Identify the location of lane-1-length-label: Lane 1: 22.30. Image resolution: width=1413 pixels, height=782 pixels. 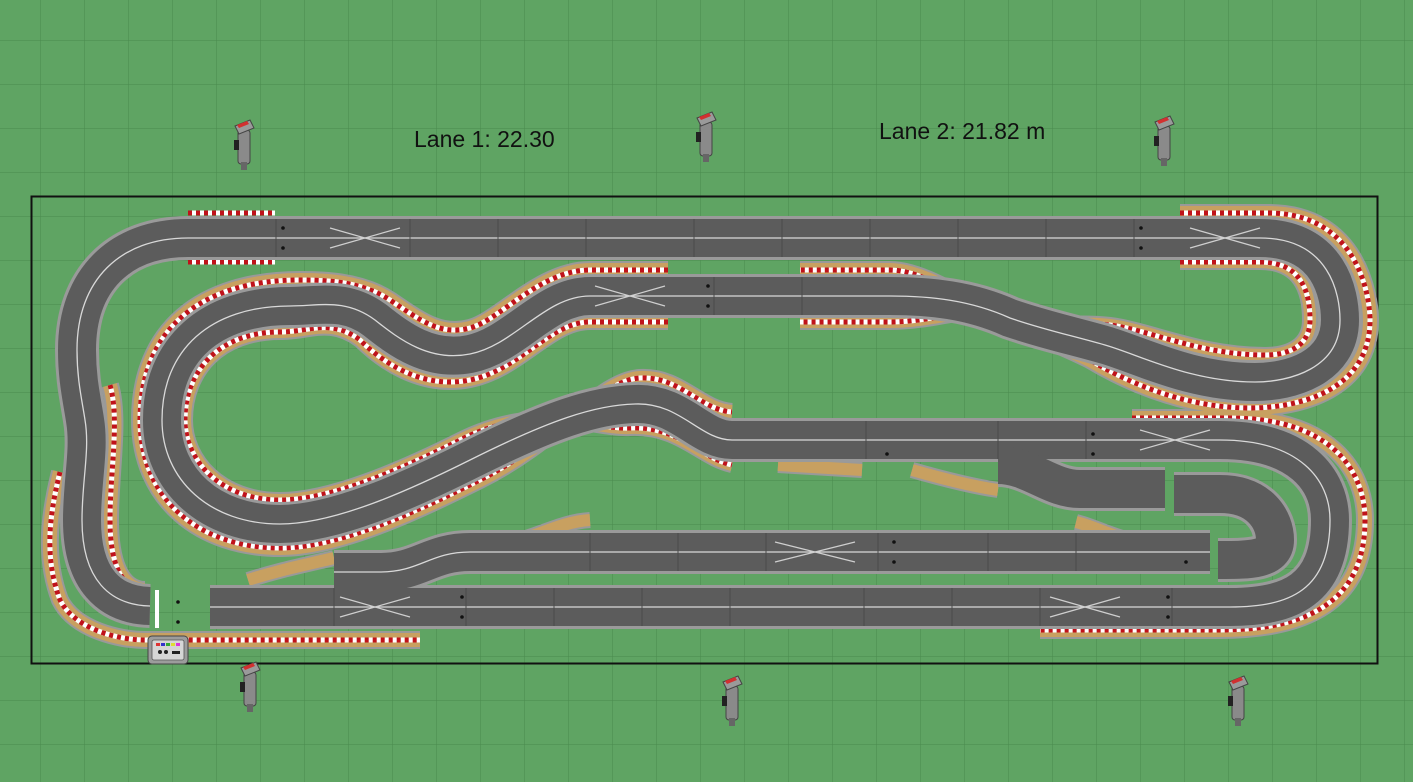
(484, 139).